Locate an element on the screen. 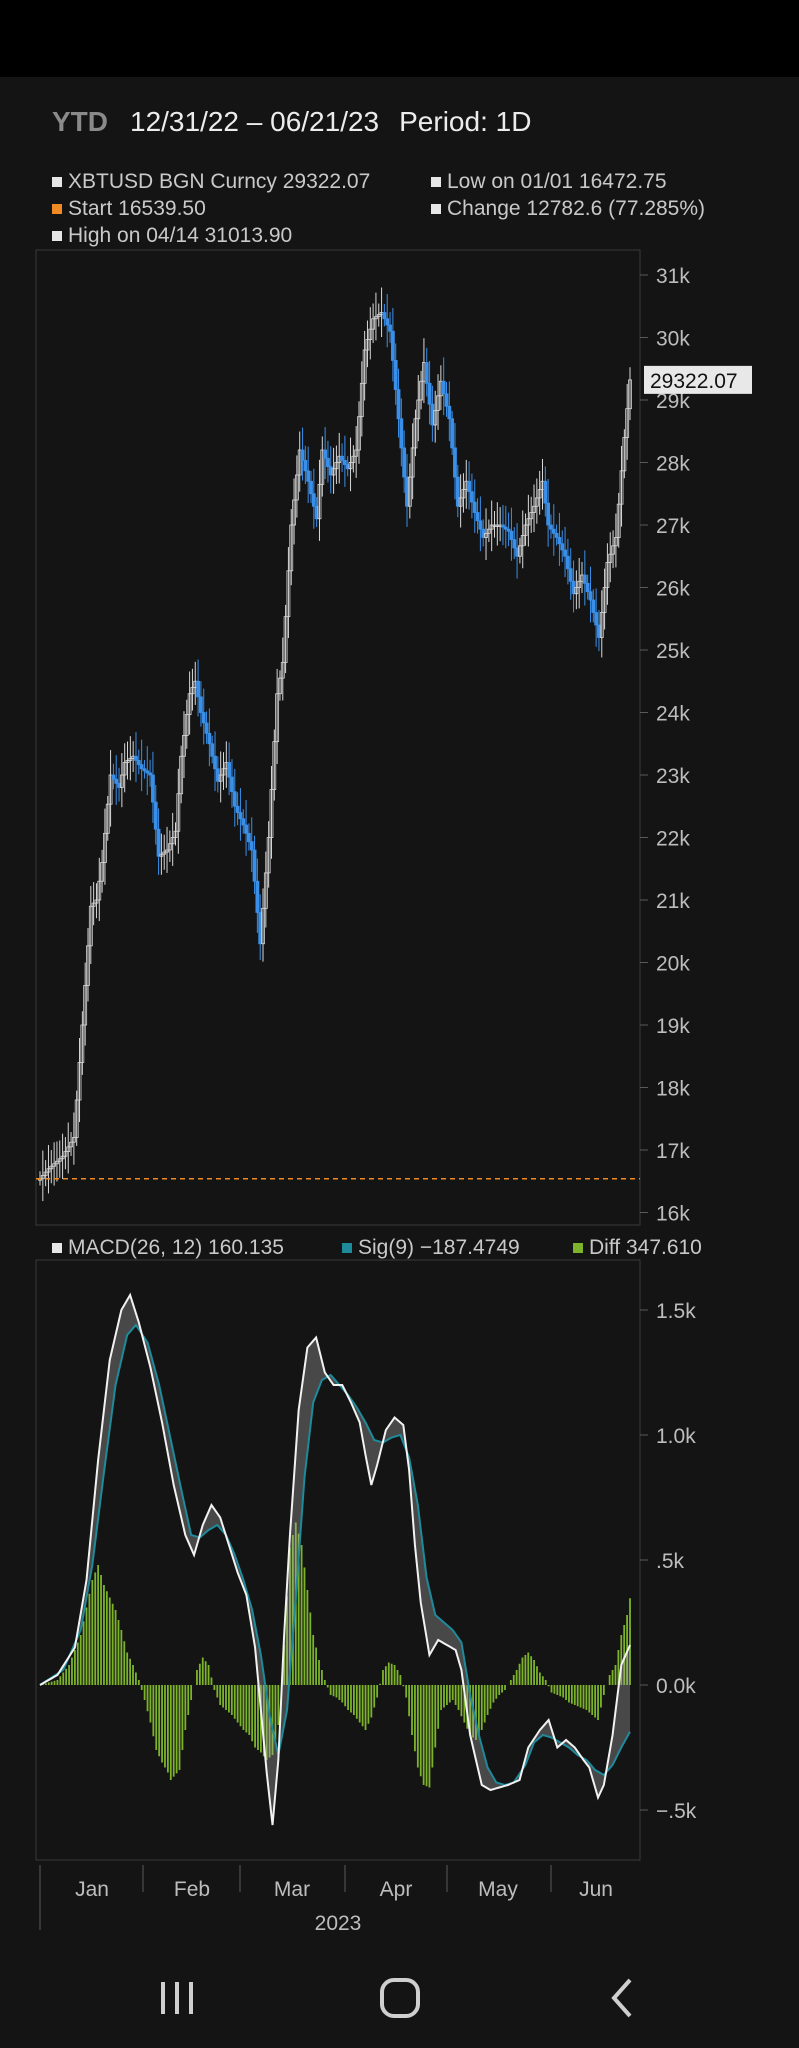 This screenshot has height=2048, width=799. navigation-bar is located at coordinates (399, 1989).